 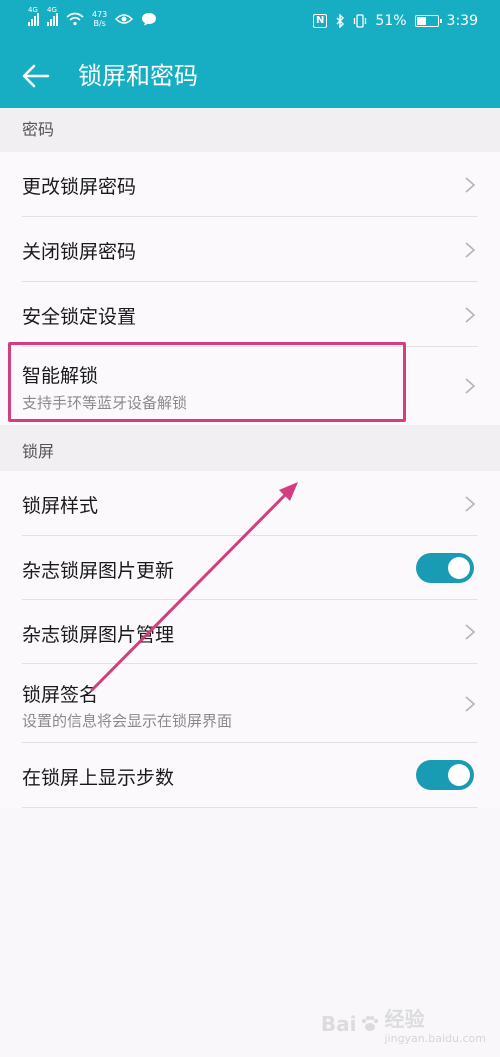 I want to click on watermark-brand: Bai, so click(x=338, y=1024).